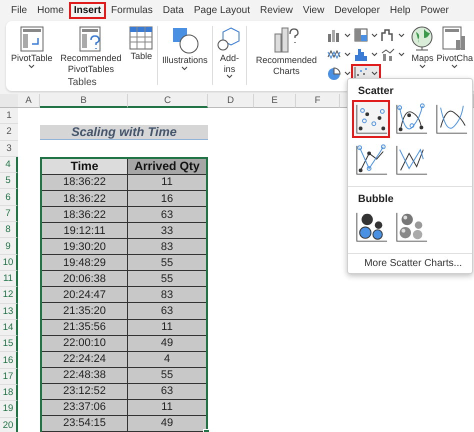  What do you see at coordinates (412, 118) in the screenshot?
I see `smooth-line-scatter-icon` at bounding box center [412, 118].